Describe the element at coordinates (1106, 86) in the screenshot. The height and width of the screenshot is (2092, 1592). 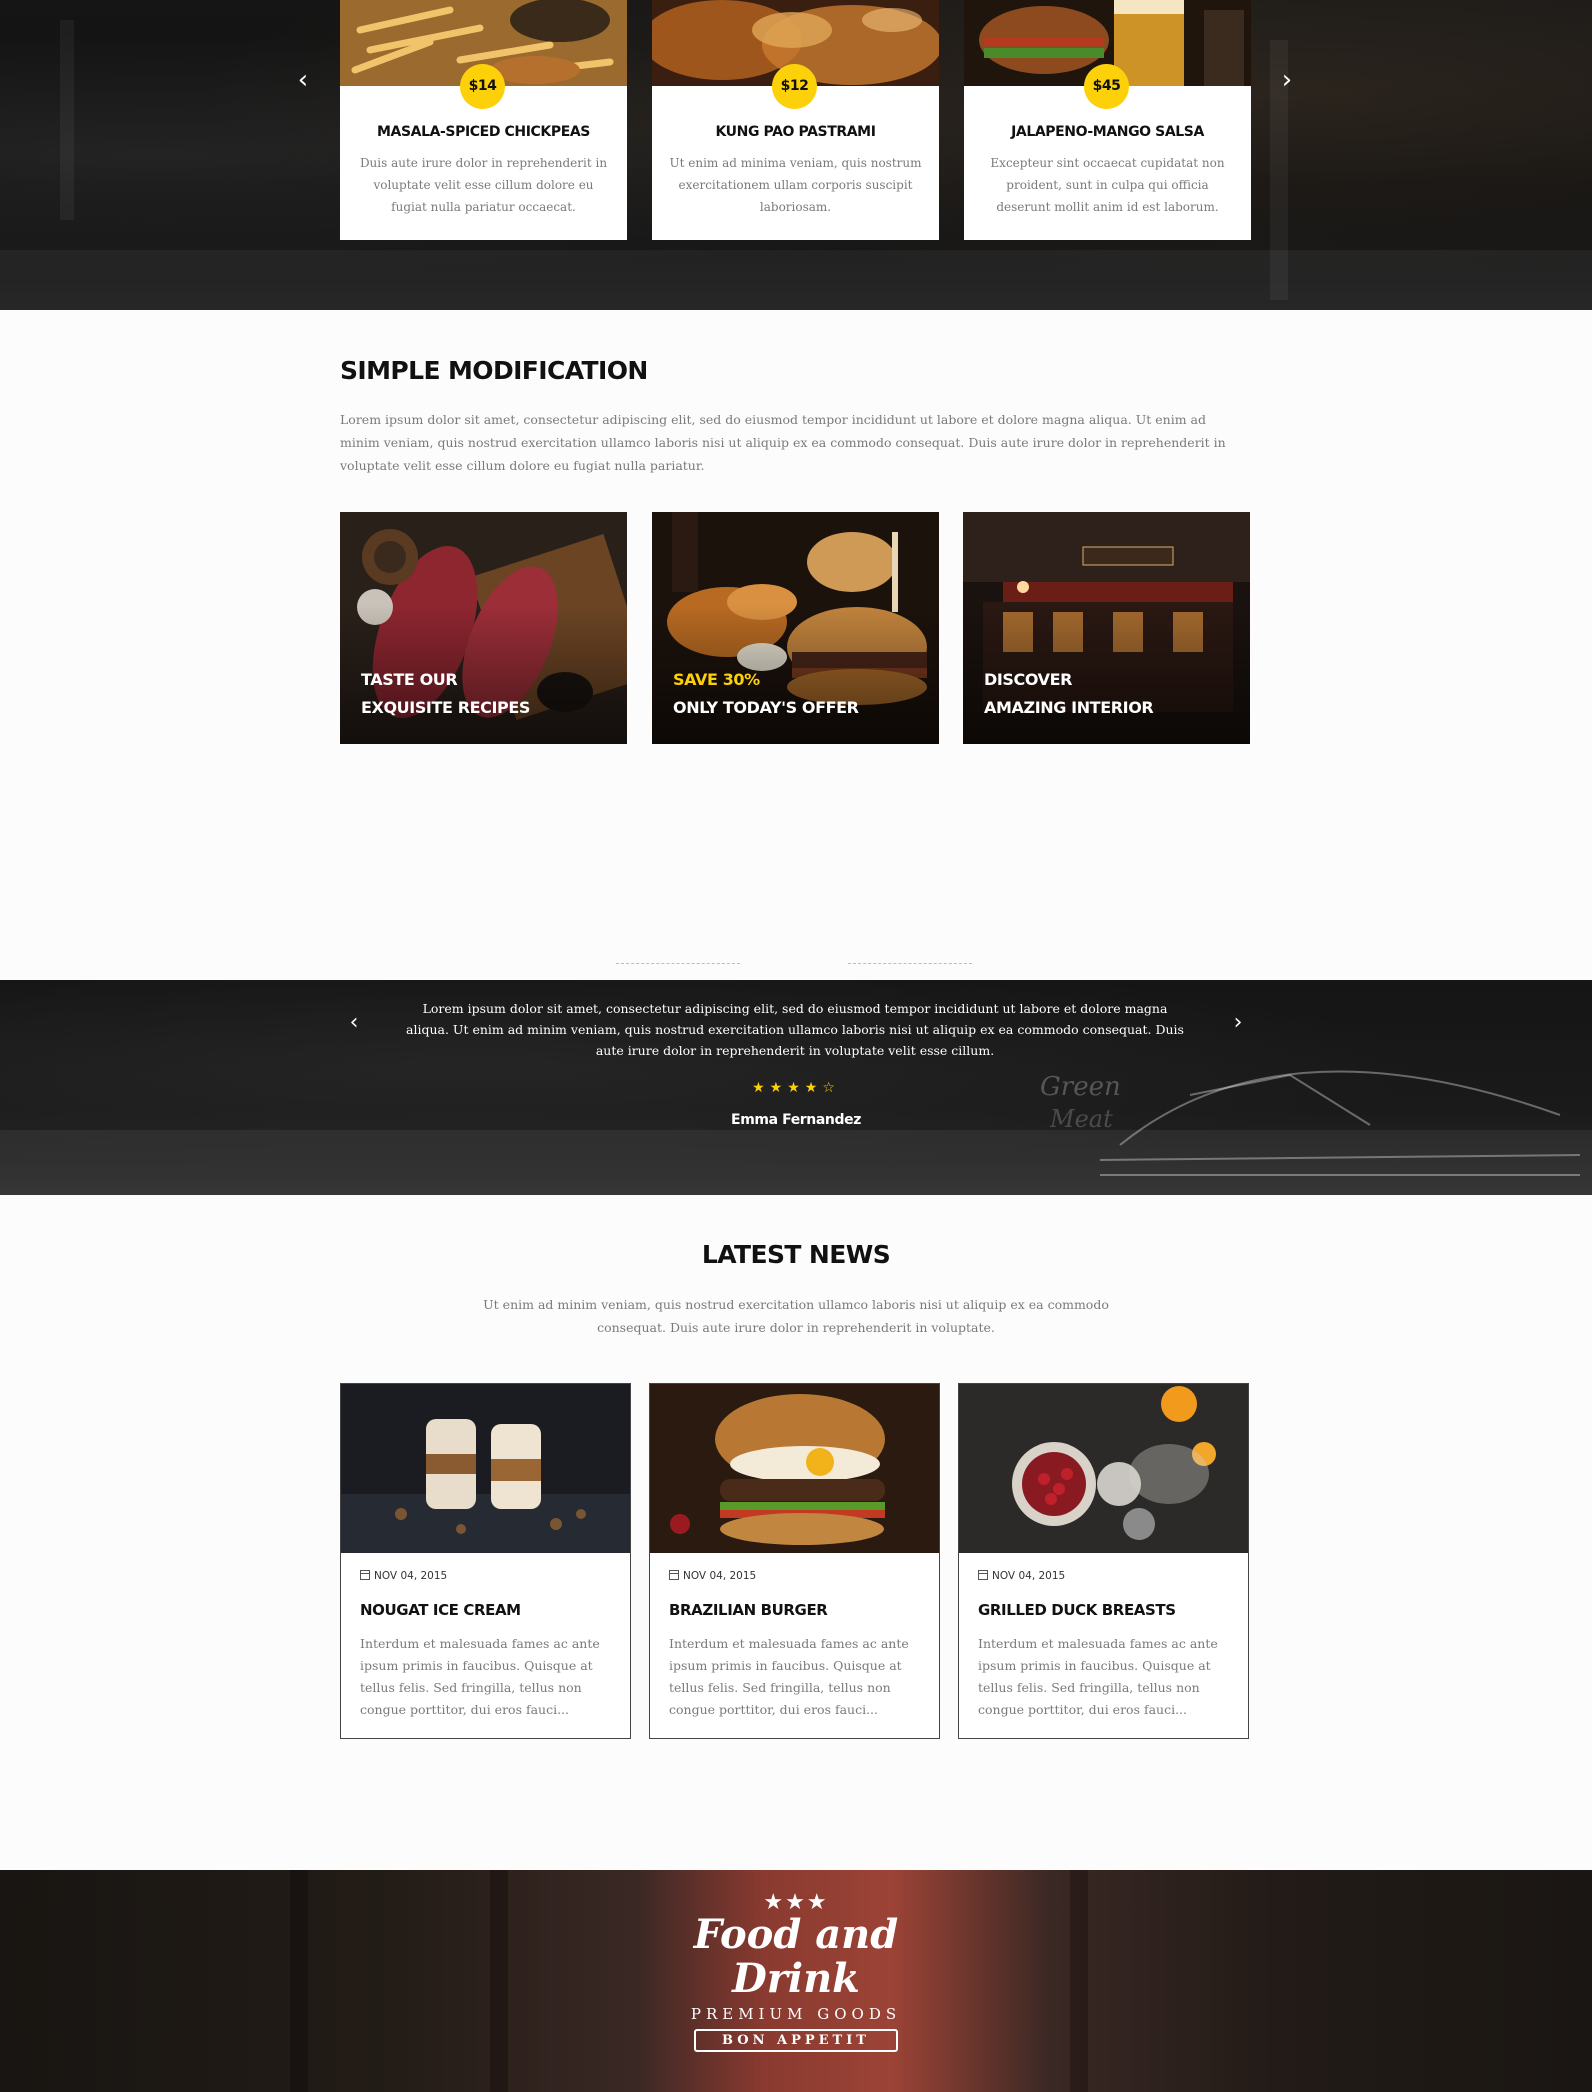
I see `price-badge: $45` at that location.